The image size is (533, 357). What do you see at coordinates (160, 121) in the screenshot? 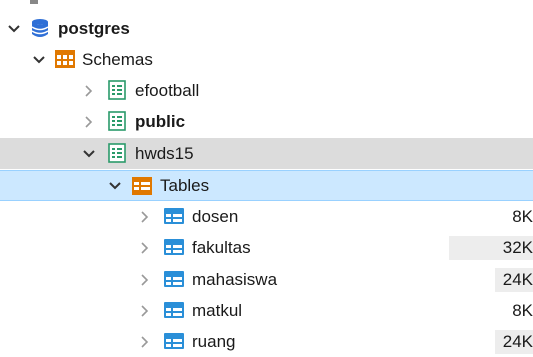
I see `tree-label: public` at bounding box center [160, 121].